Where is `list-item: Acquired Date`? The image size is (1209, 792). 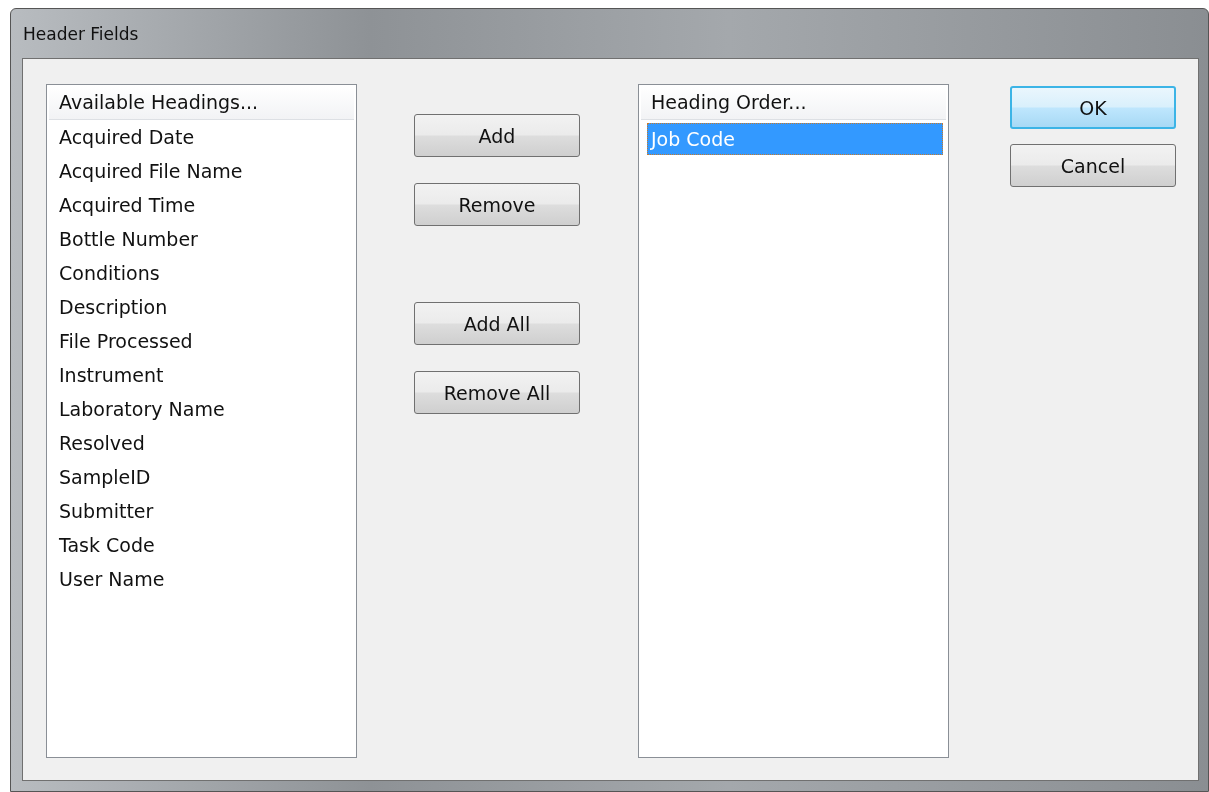 list-item: Acquired Date is located at coordinates (201, 137).